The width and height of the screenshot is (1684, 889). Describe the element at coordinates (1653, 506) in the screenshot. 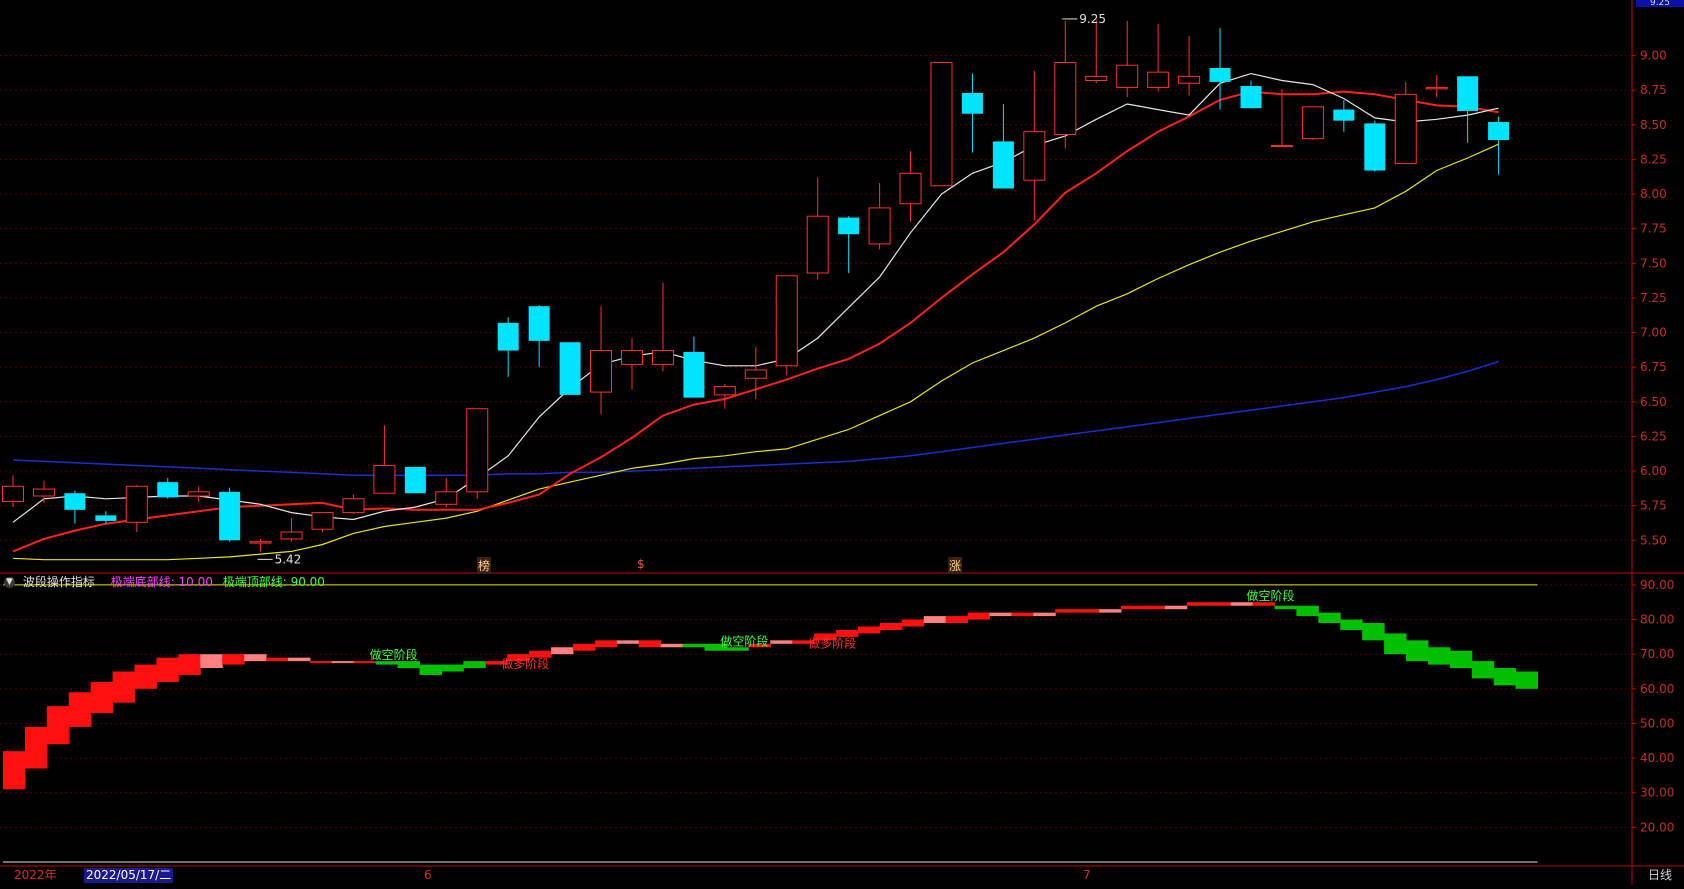

I see `price-tick-label: 5.75` at that location.